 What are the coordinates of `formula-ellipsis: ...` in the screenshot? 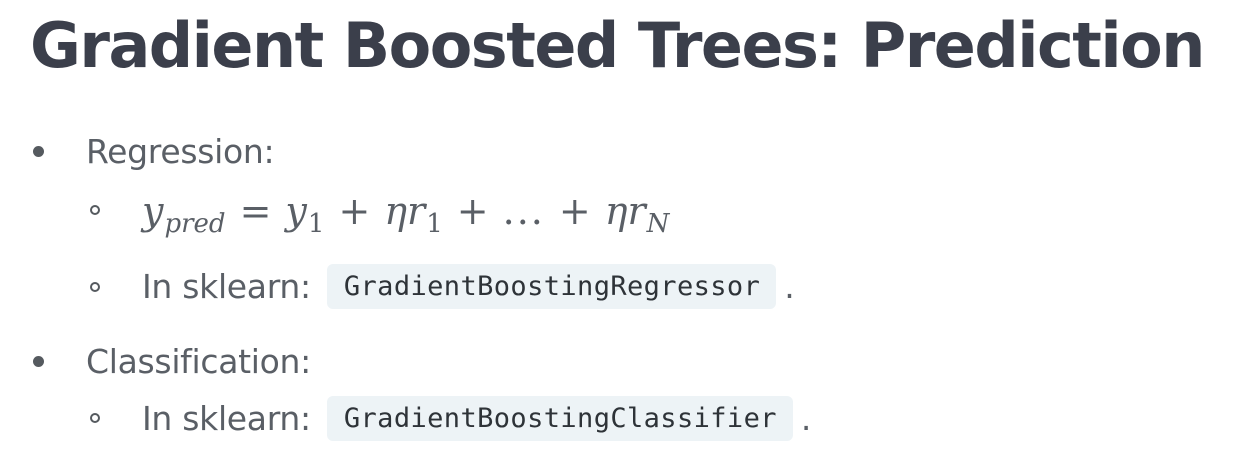 It's located at (523, 211).